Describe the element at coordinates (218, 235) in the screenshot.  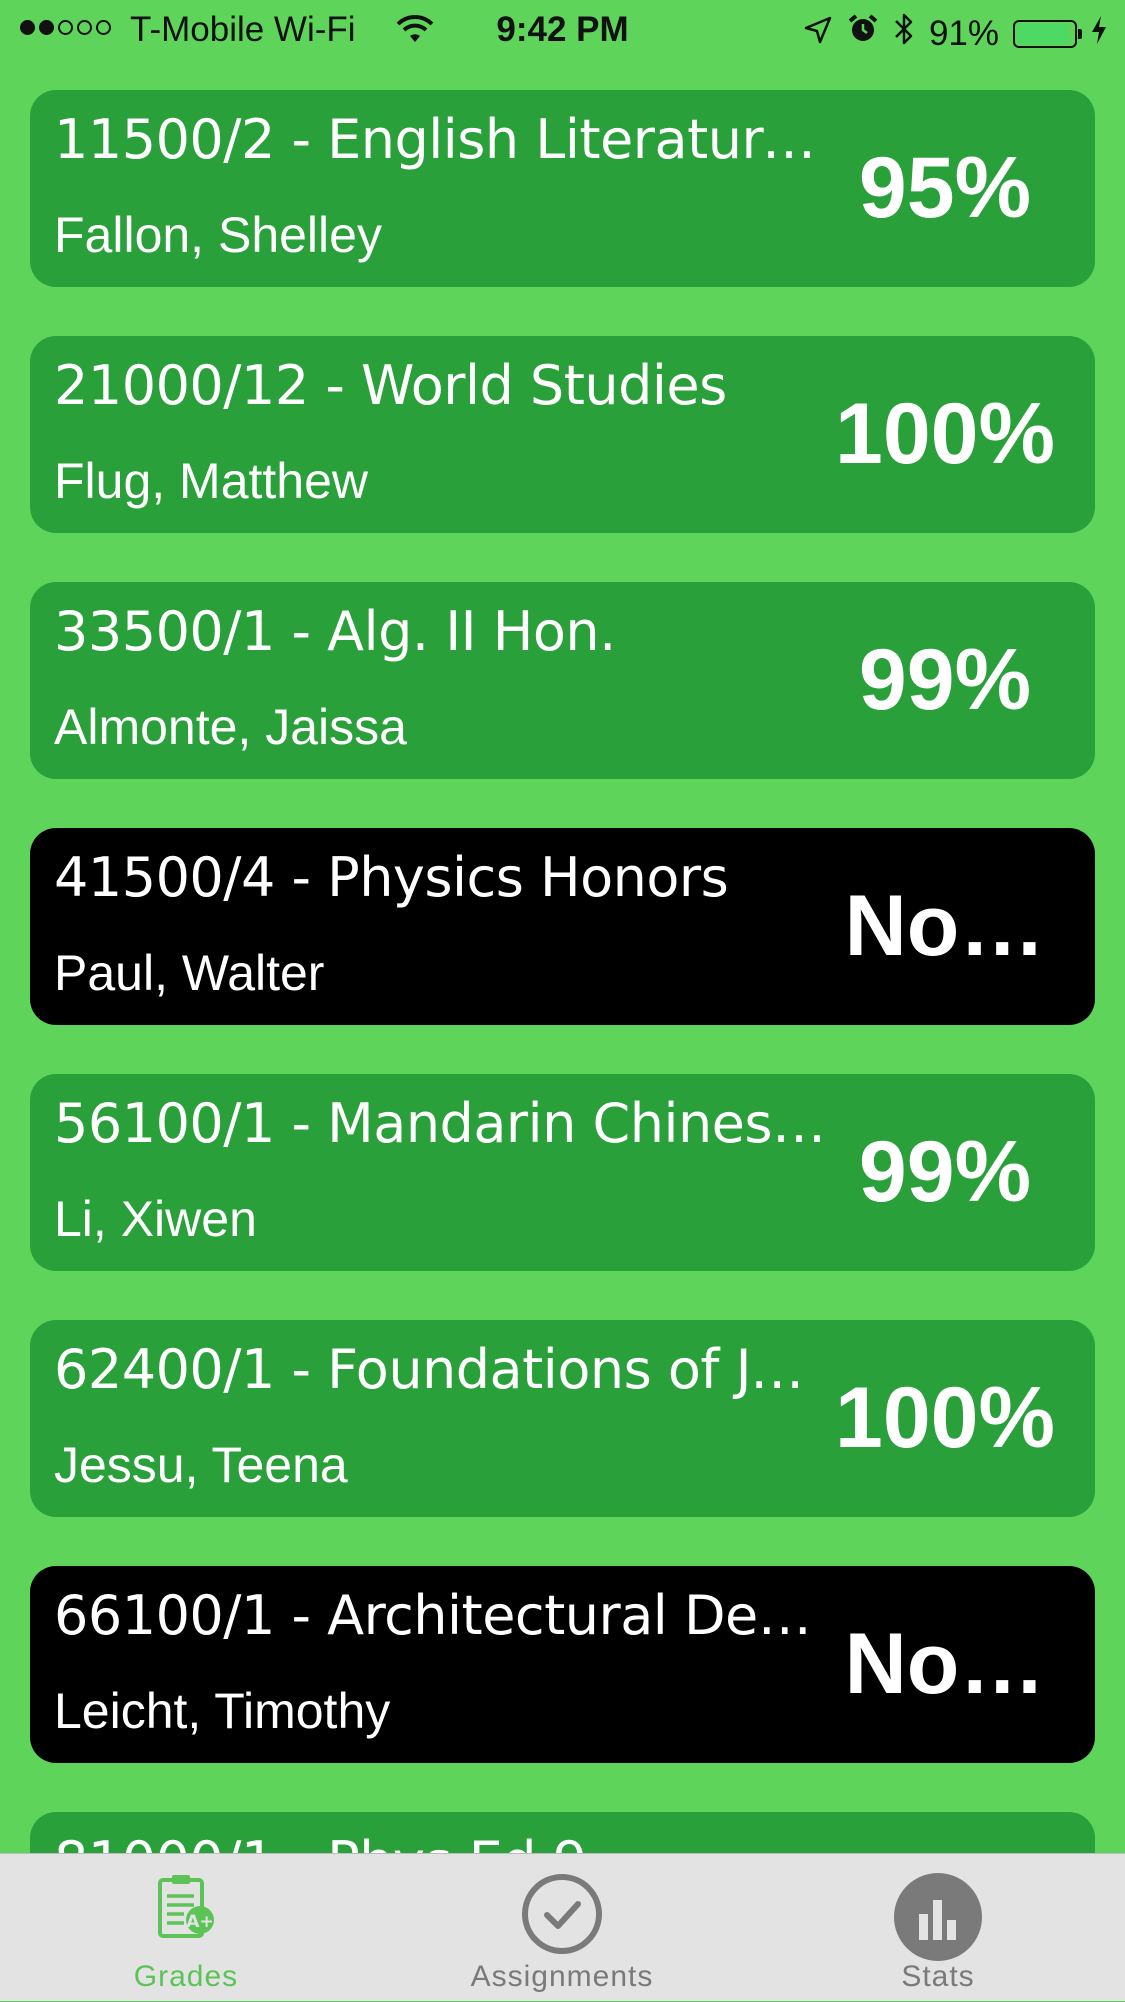
I see `teacher-name: Fallon, Shelley` at that location.